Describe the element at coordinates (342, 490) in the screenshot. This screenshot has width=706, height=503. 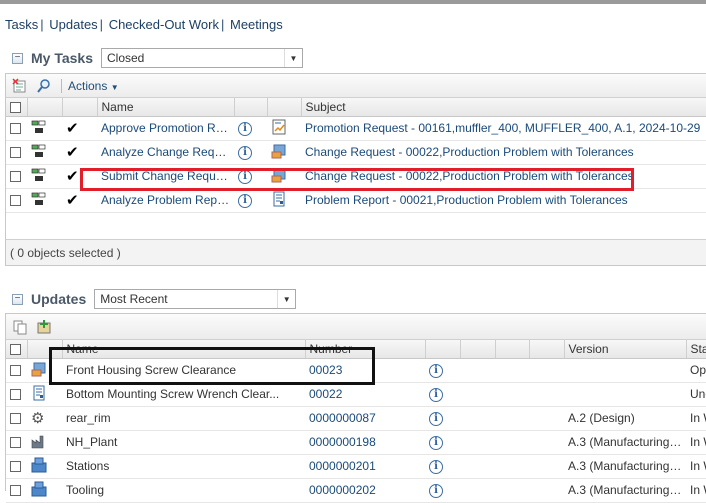
I see `object-number-link: 0000000202` at that location.